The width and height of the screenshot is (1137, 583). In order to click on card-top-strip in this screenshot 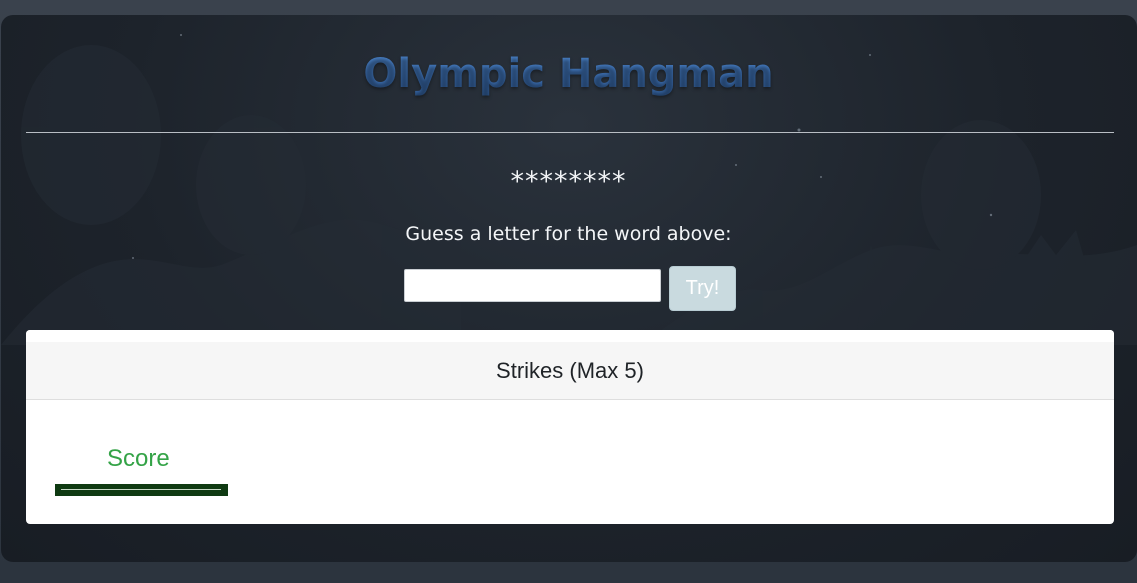, I will do `click(570, 336)`.